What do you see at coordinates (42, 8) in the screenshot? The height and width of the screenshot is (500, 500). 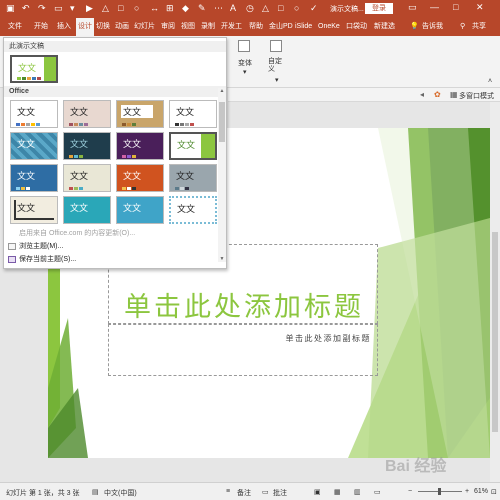 I see `redo-icon: ↷` at bounding box center [42, 8].